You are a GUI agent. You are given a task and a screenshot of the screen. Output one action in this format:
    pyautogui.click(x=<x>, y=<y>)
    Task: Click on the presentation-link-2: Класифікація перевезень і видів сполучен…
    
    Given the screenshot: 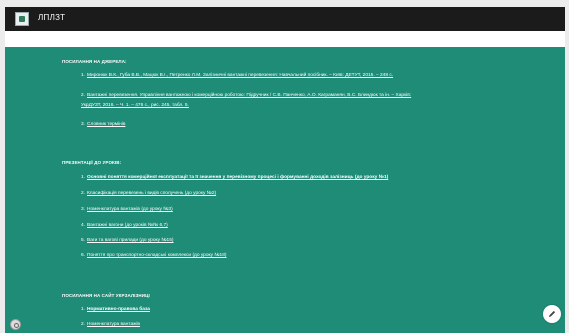 What is the action you would take?
    pyautogui.click(x=151, y=193)
    